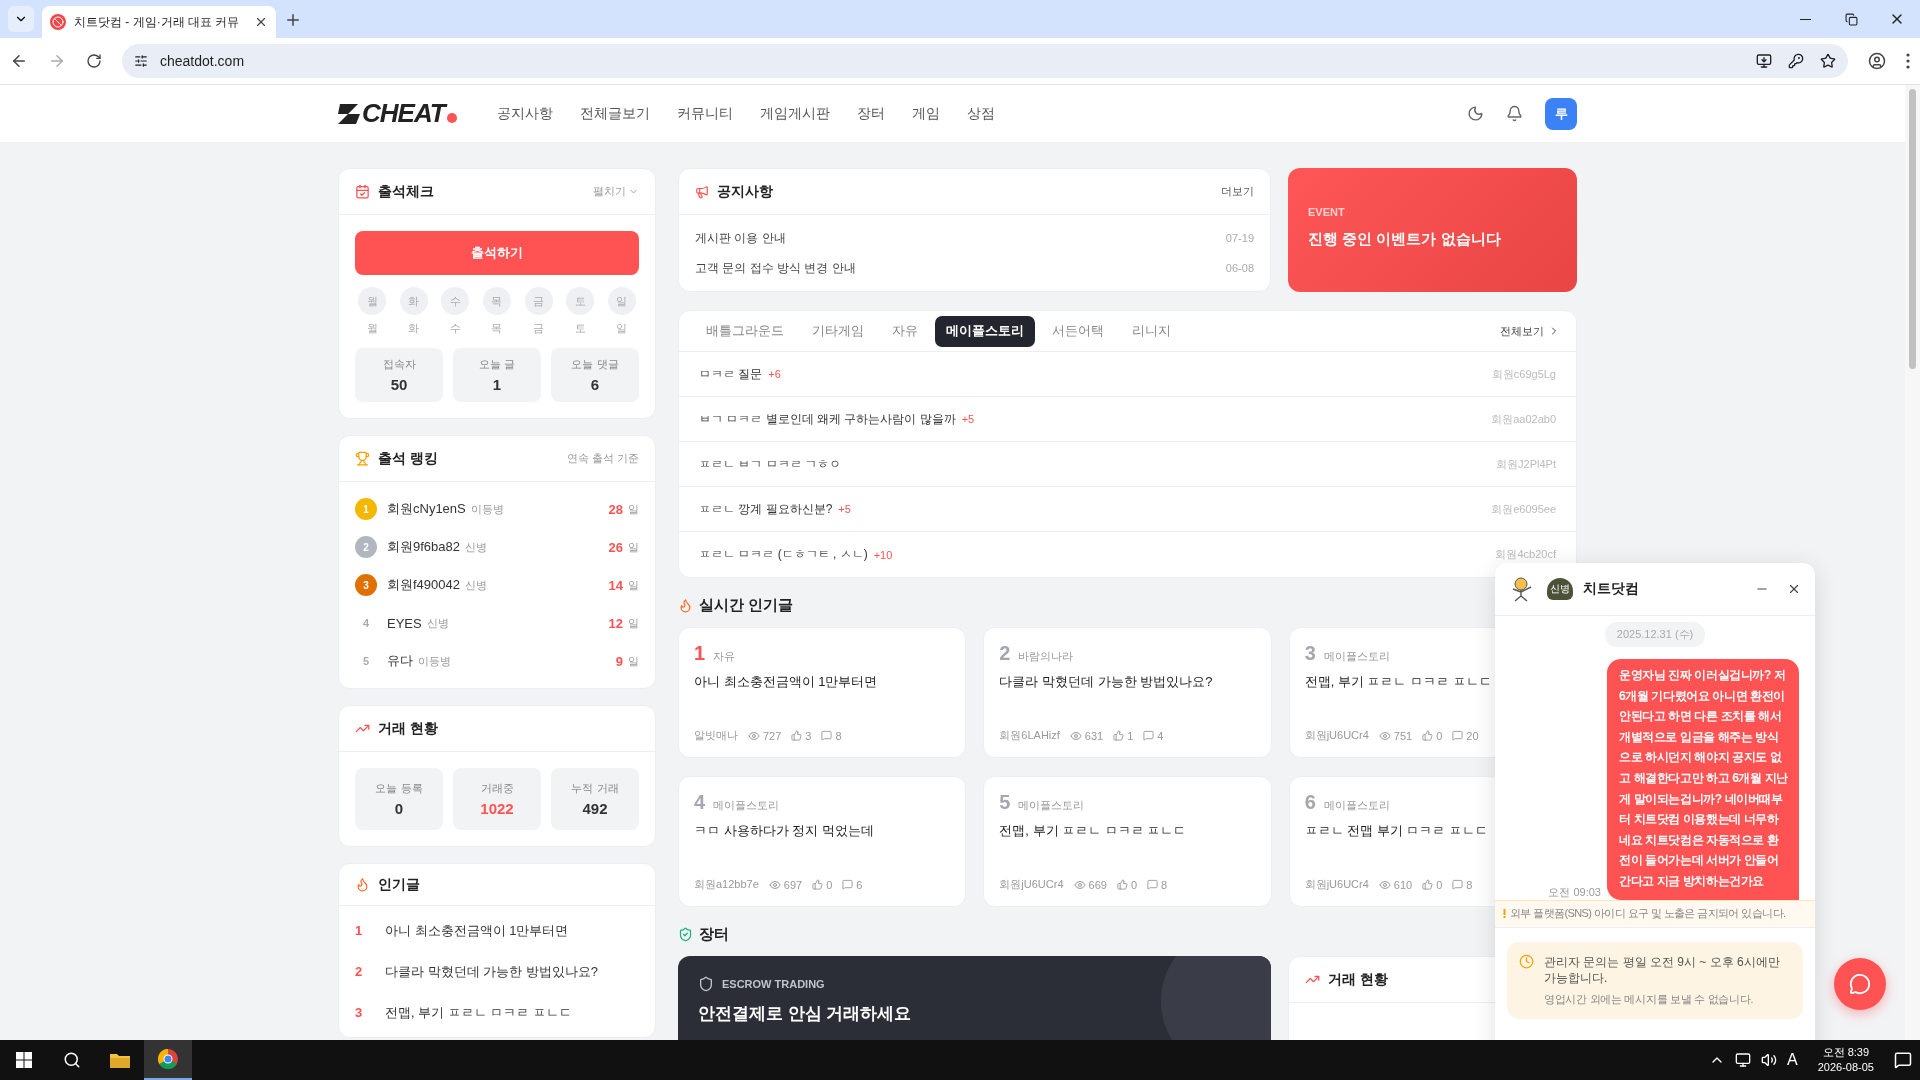 Image resolution: width=1920 pixels, height=1080 pixels. Describe the element at coordinates (1769, 1060) in the screenshot. I see `volume-icon` at that location.